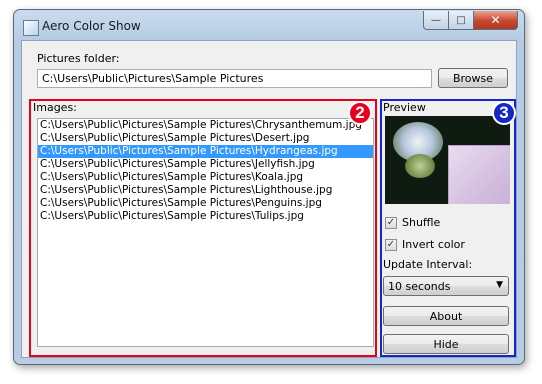 Image resolution: width=542 pixels, height=384 pixels. What do you see at coordinates (78, 58) in the screenshot?
I see `pictures-folder-label: Pictures folder:` at bounding box center [78, 58].